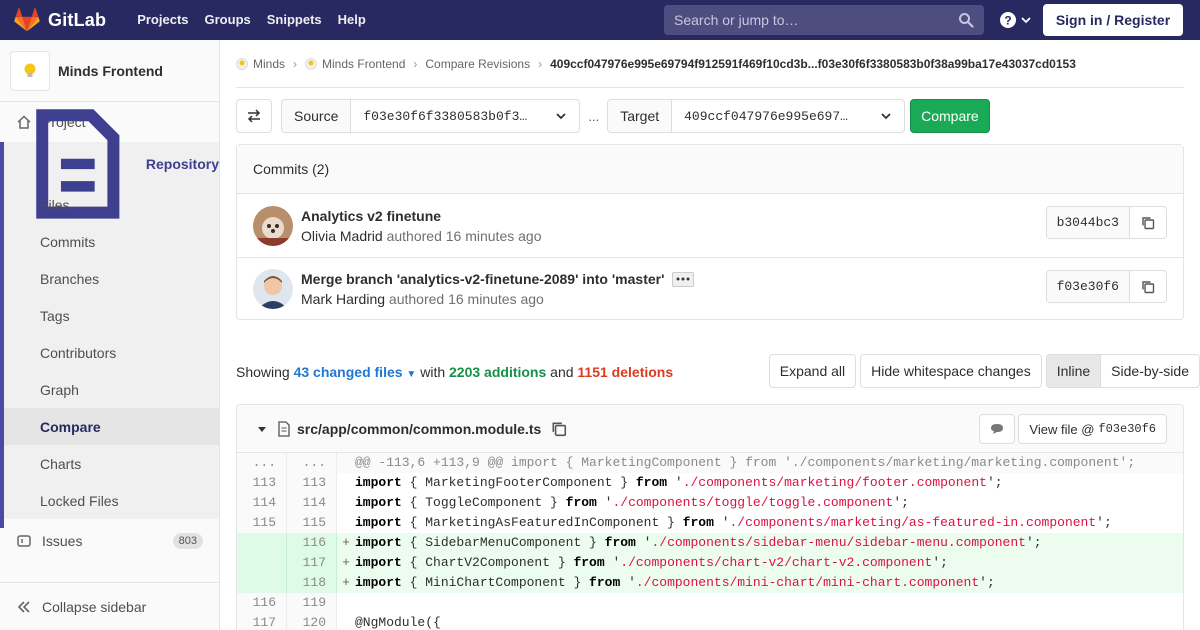 The image size is (1200, 630). Describe the element at coordinates (109, 463) in the screenshot. I see `sidebar-item-charts: Charts` at that location.